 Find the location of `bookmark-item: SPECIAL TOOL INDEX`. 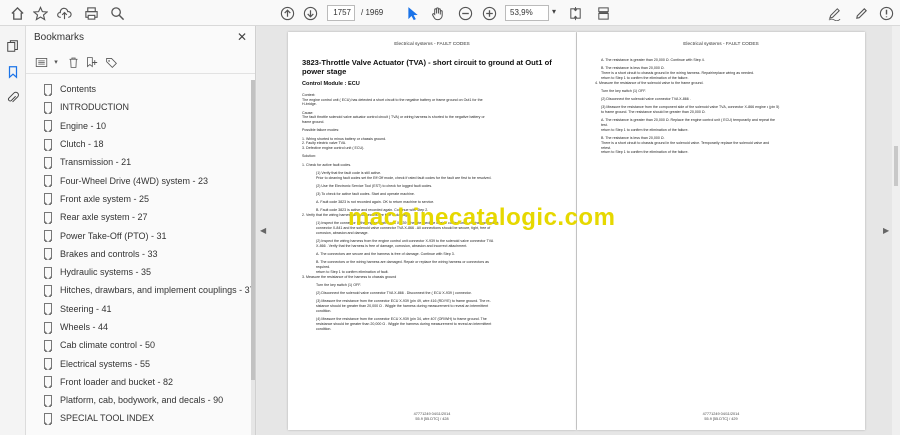

bookmark-item: SPECIAL TOOL INDEX is located at coordinates (140, 418).